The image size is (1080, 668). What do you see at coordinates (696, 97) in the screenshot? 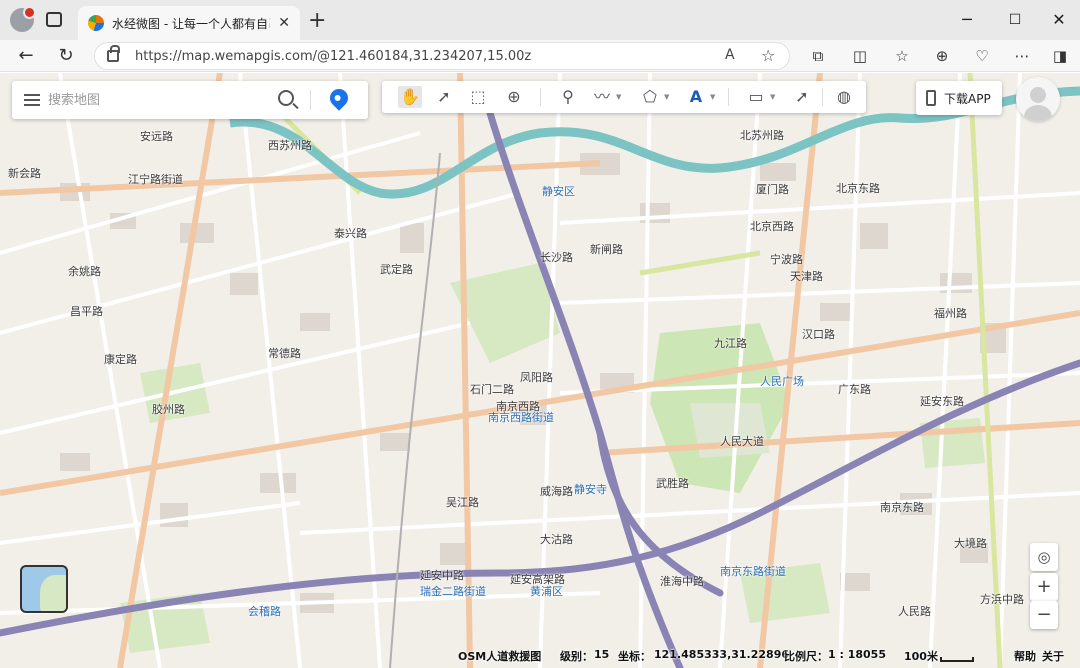
I see `text-tool-icon: A` at bounding box center [696, 97].